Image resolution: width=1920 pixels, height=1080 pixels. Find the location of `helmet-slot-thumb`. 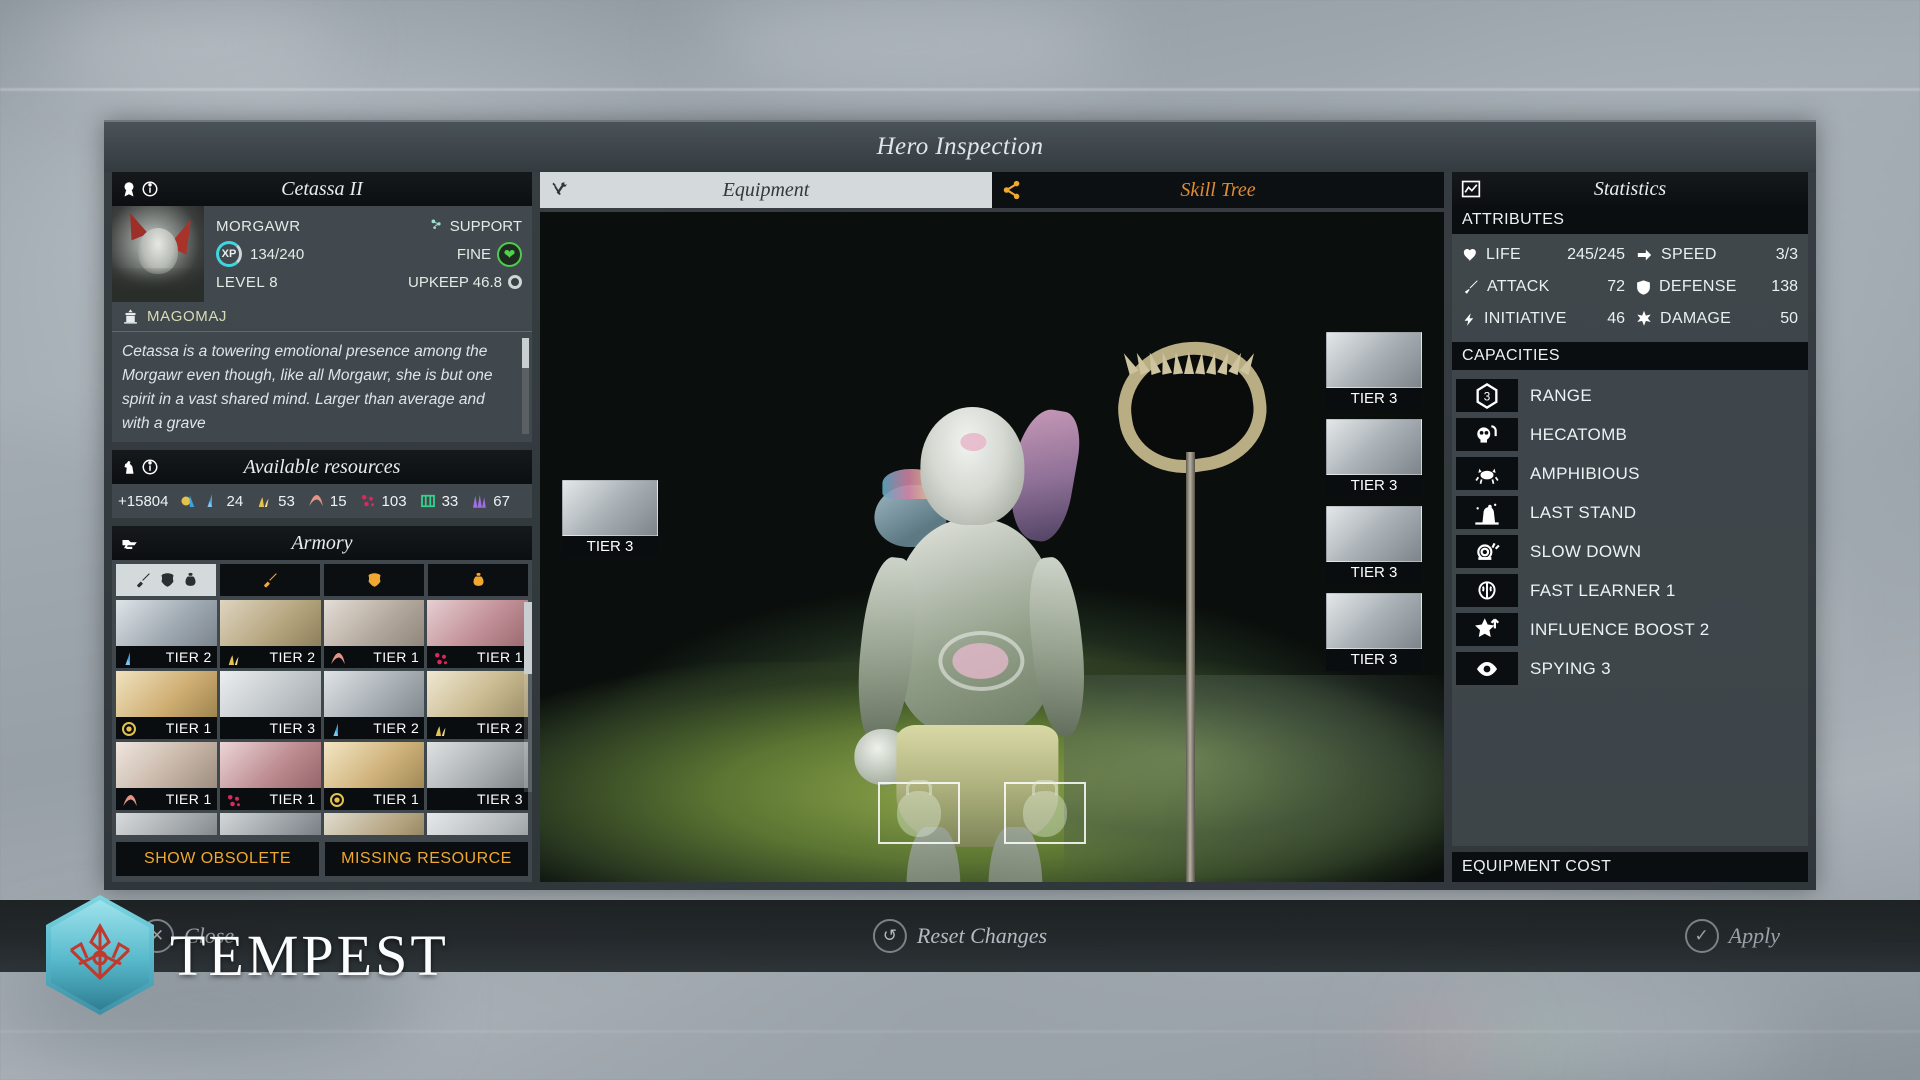

helmet-slot-thumb is located at coordinates (1374, 360).